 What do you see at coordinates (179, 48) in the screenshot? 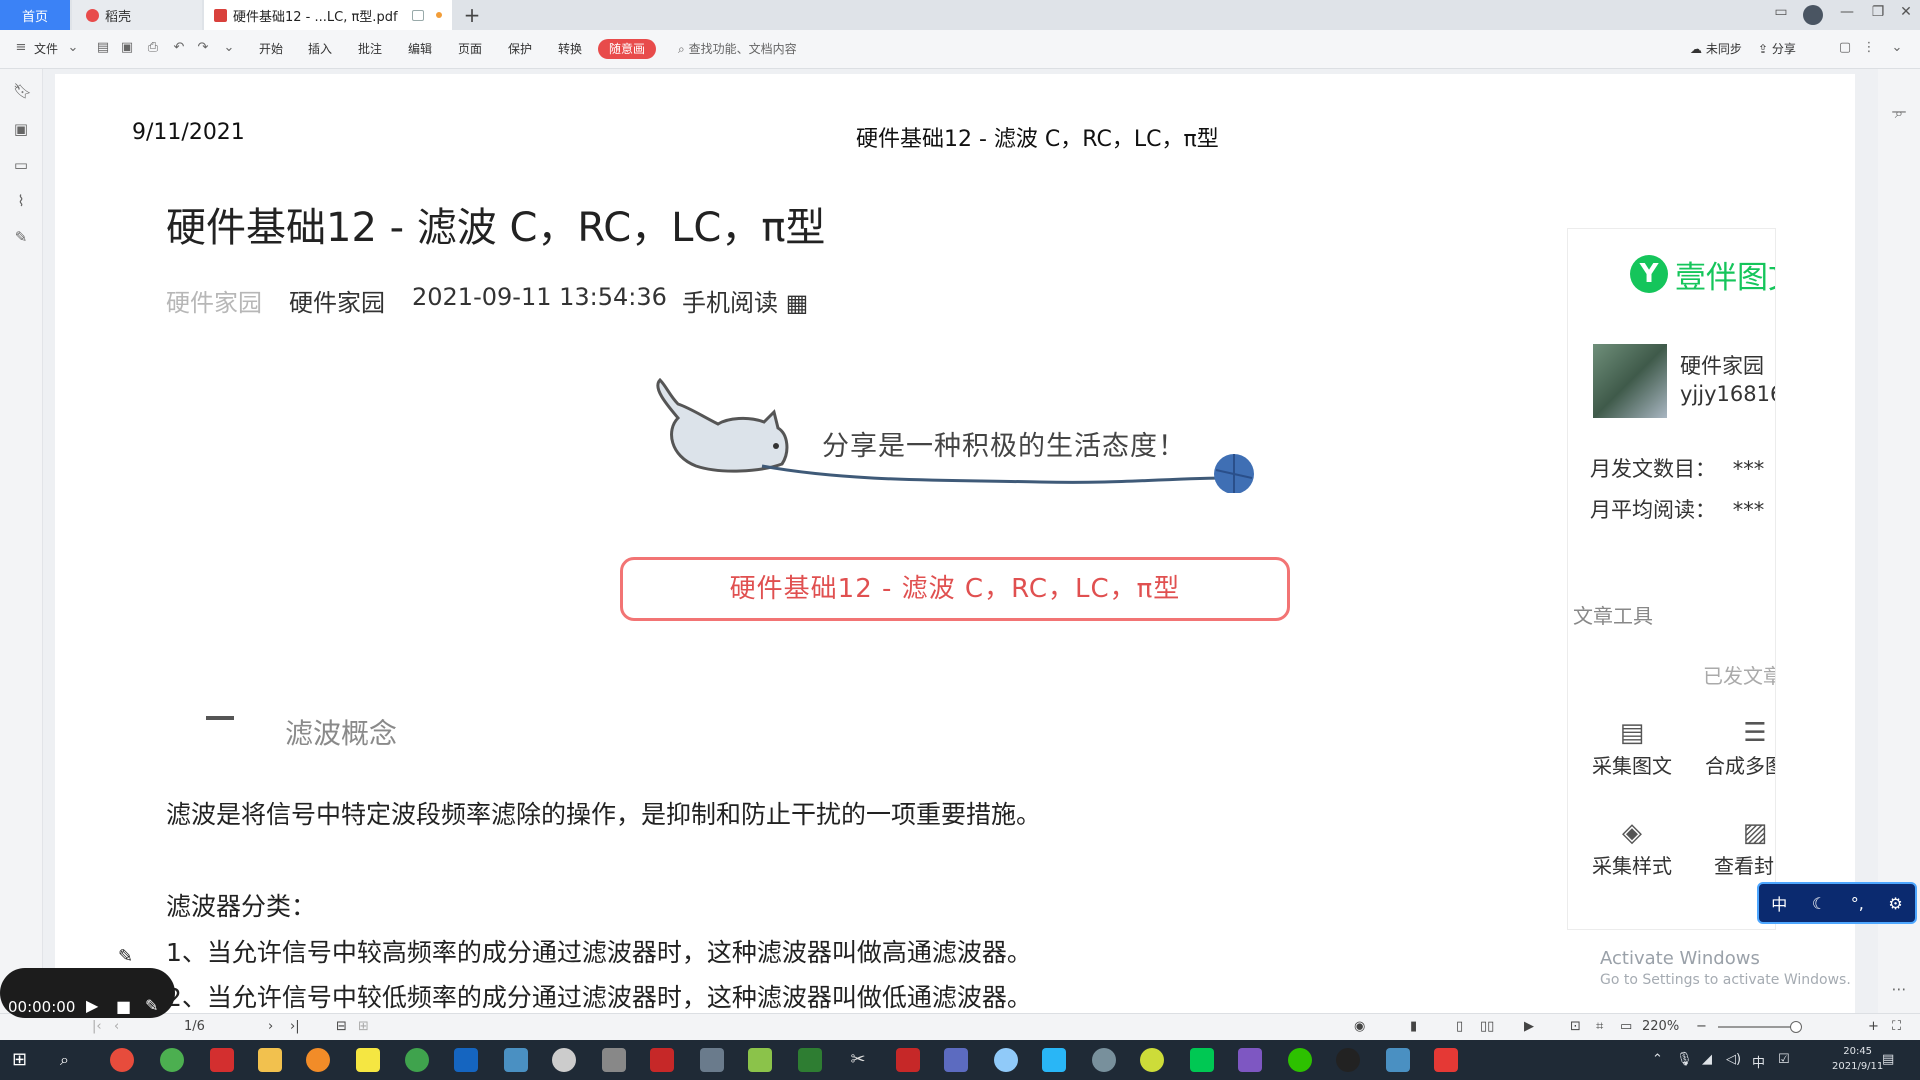
I see `undo-icon: ↶` at bounding box center [179, 48].